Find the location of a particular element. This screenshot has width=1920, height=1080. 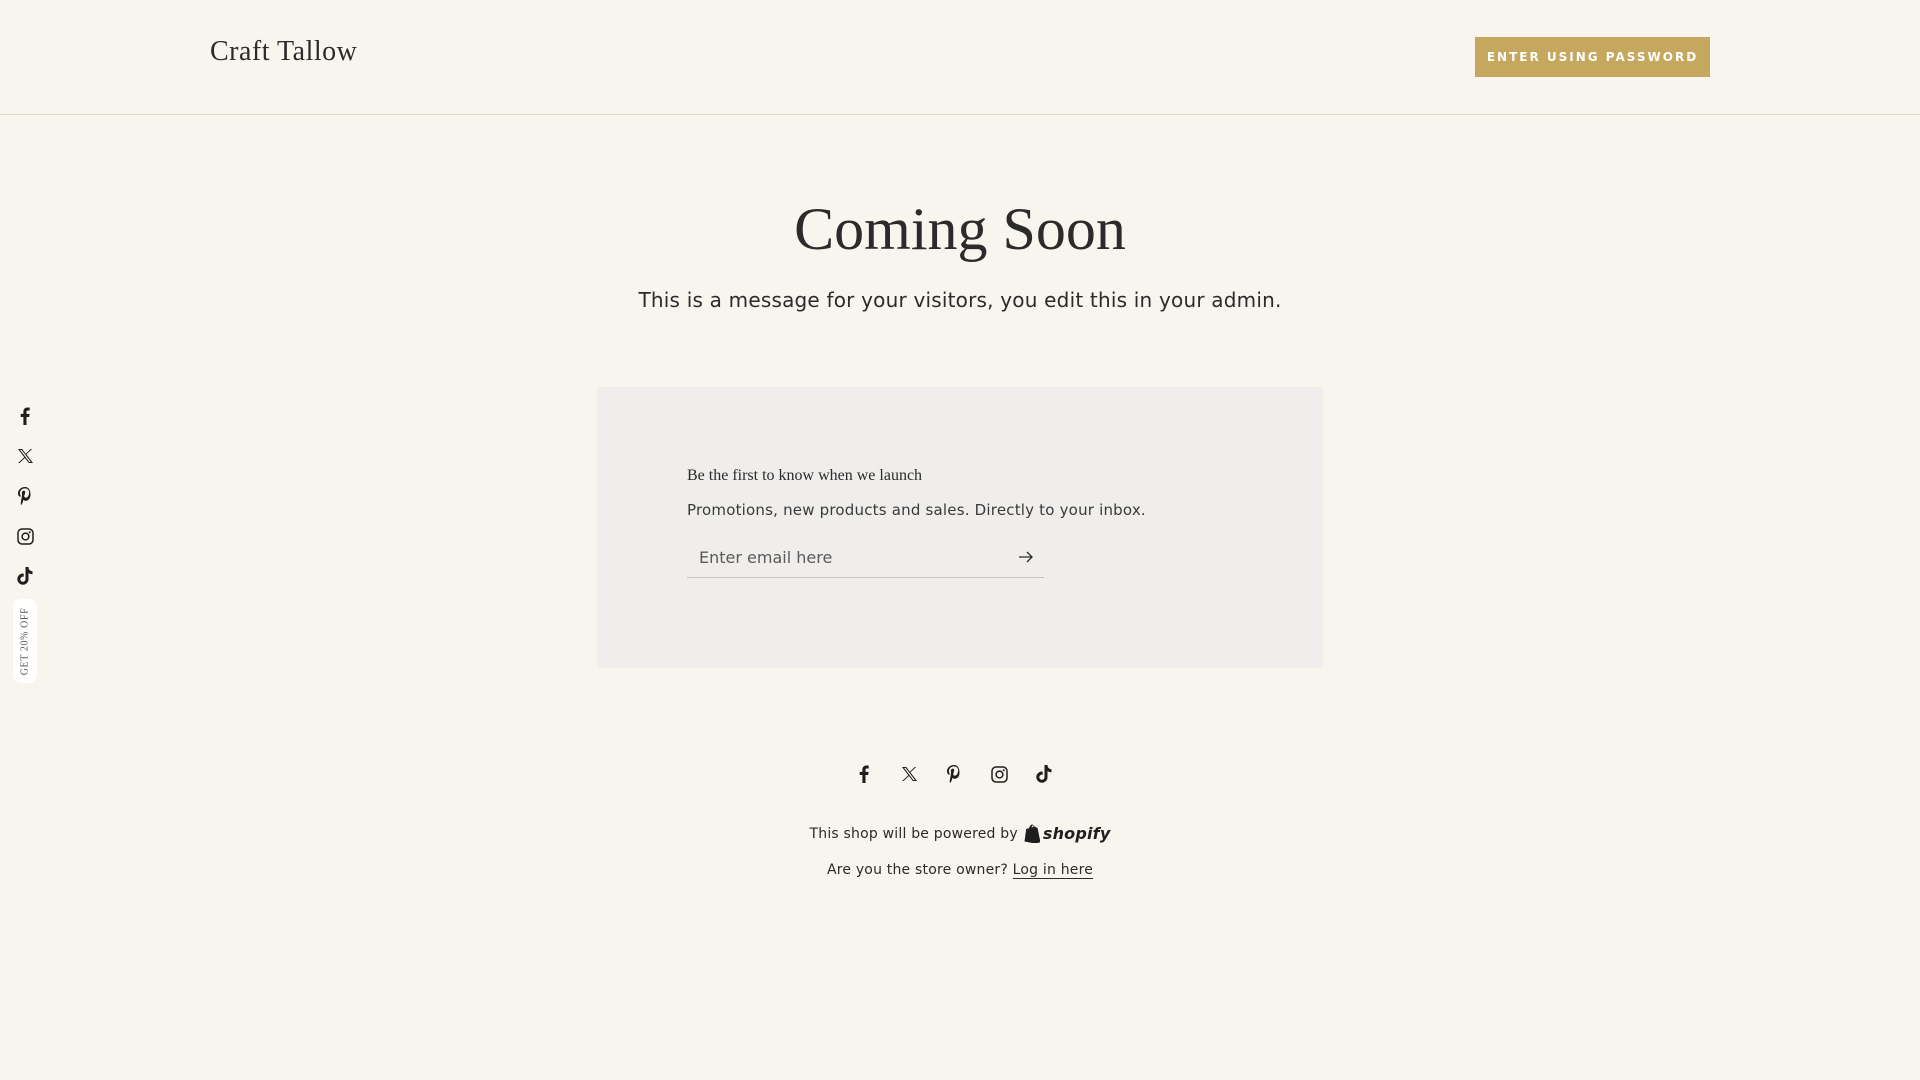

newsletter-heading: Be the first to know when we launch is located at coordinates (805, 475).